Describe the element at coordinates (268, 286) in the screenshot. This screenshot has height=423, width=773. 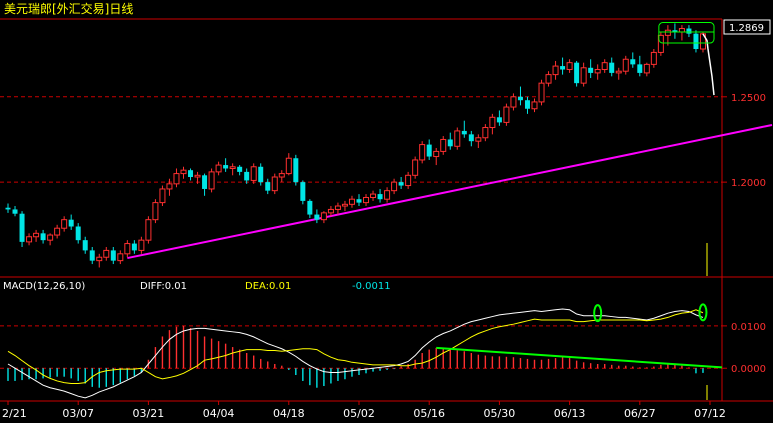
I see `macd-dea-label: DEA:0.01` at that location.